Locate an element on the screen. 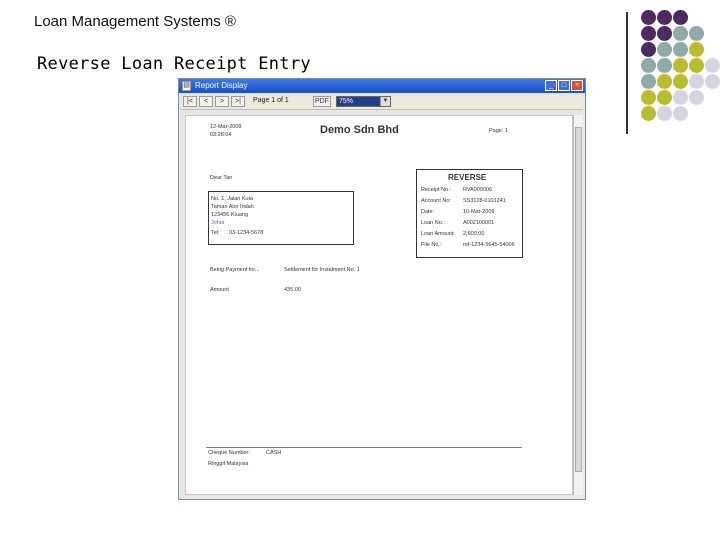  report-toolbar: |< < > >| Page 1 of 1 PDF 75% ▼ is located at coordinates (382, 102).